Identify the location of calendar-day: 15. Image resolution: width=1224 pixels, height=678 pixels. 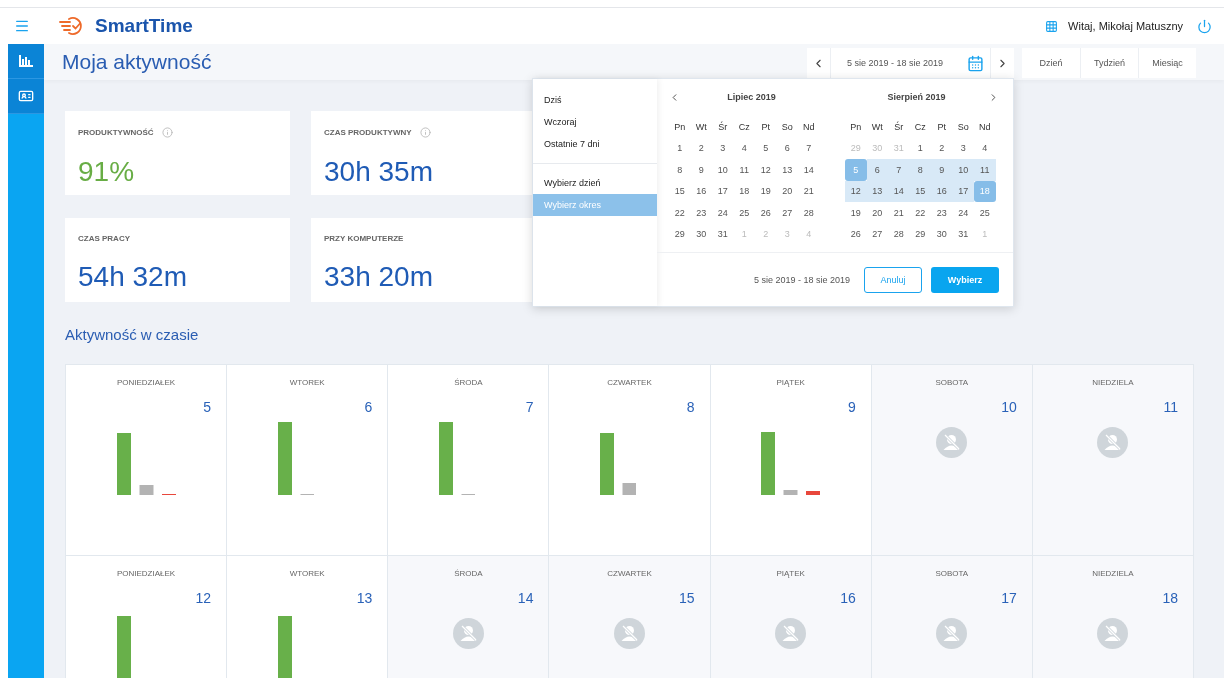
(680, 191).